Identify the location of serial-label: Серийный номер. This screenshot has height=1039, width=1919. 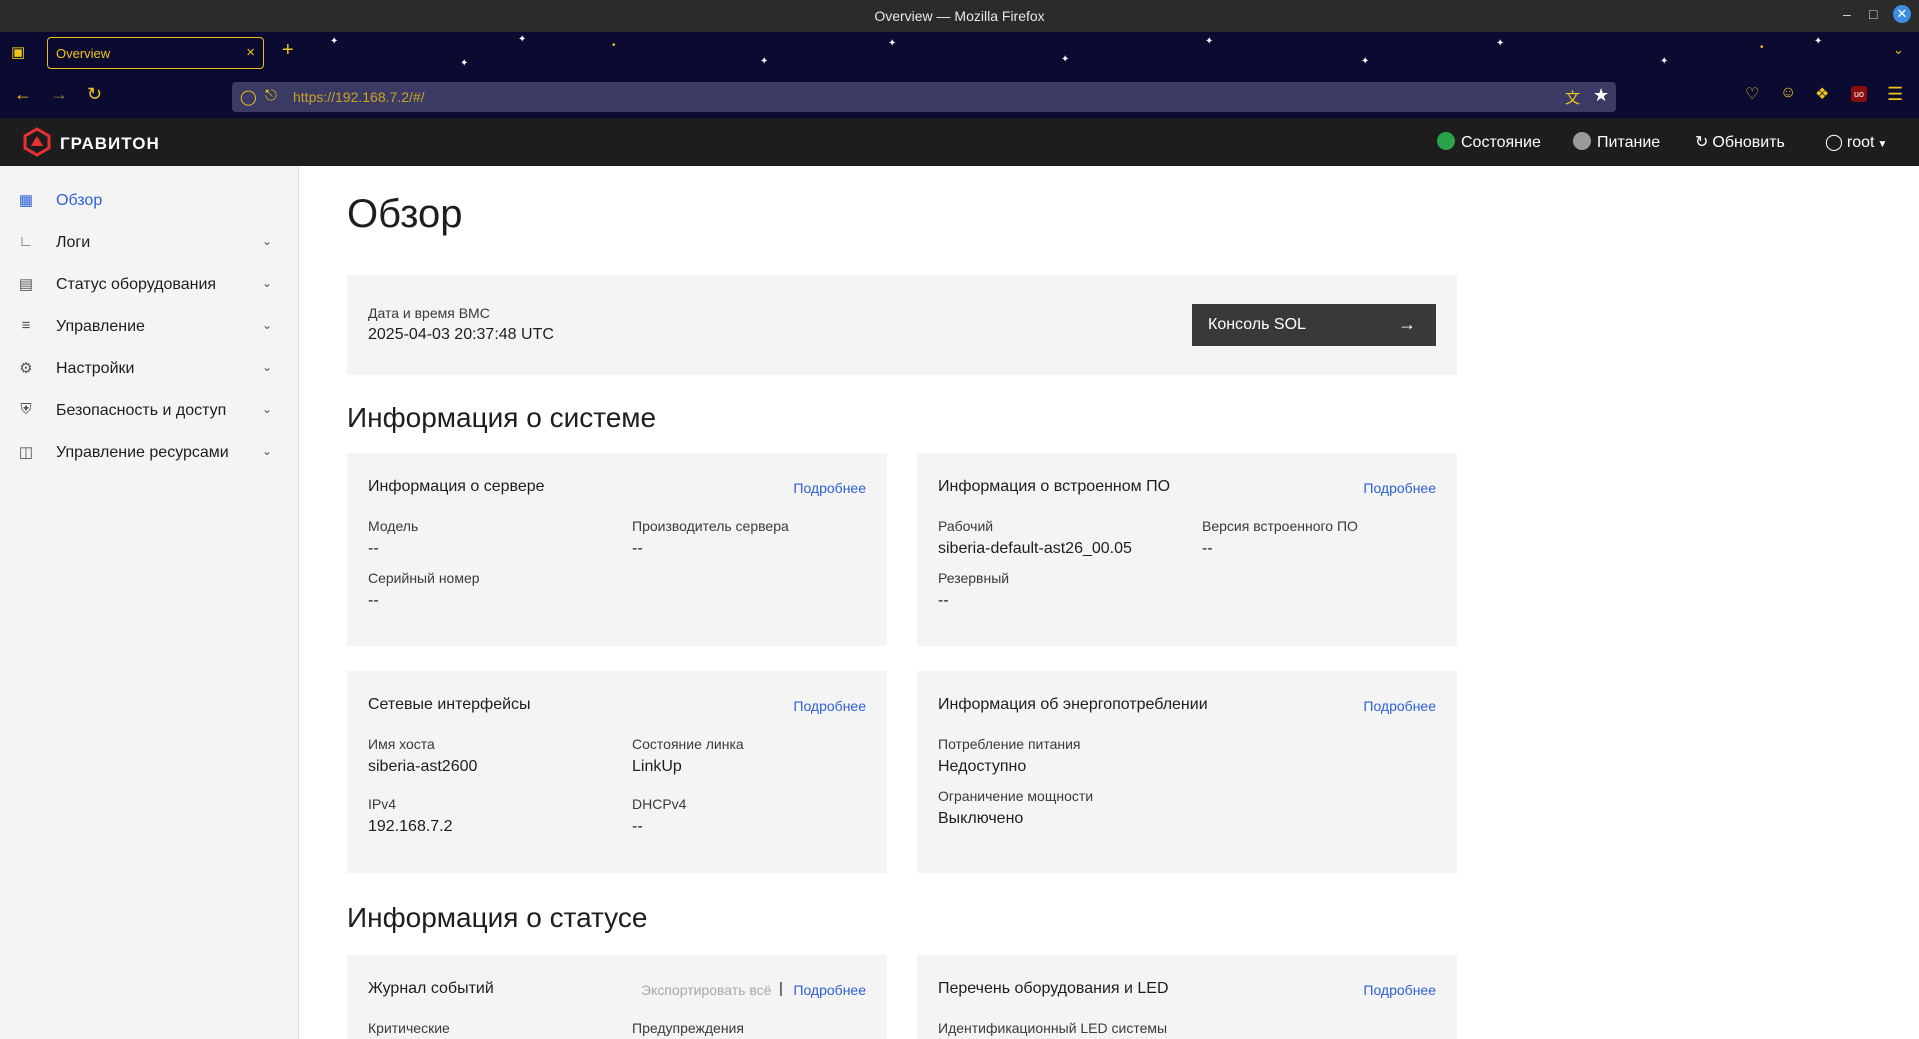
(424, 578).